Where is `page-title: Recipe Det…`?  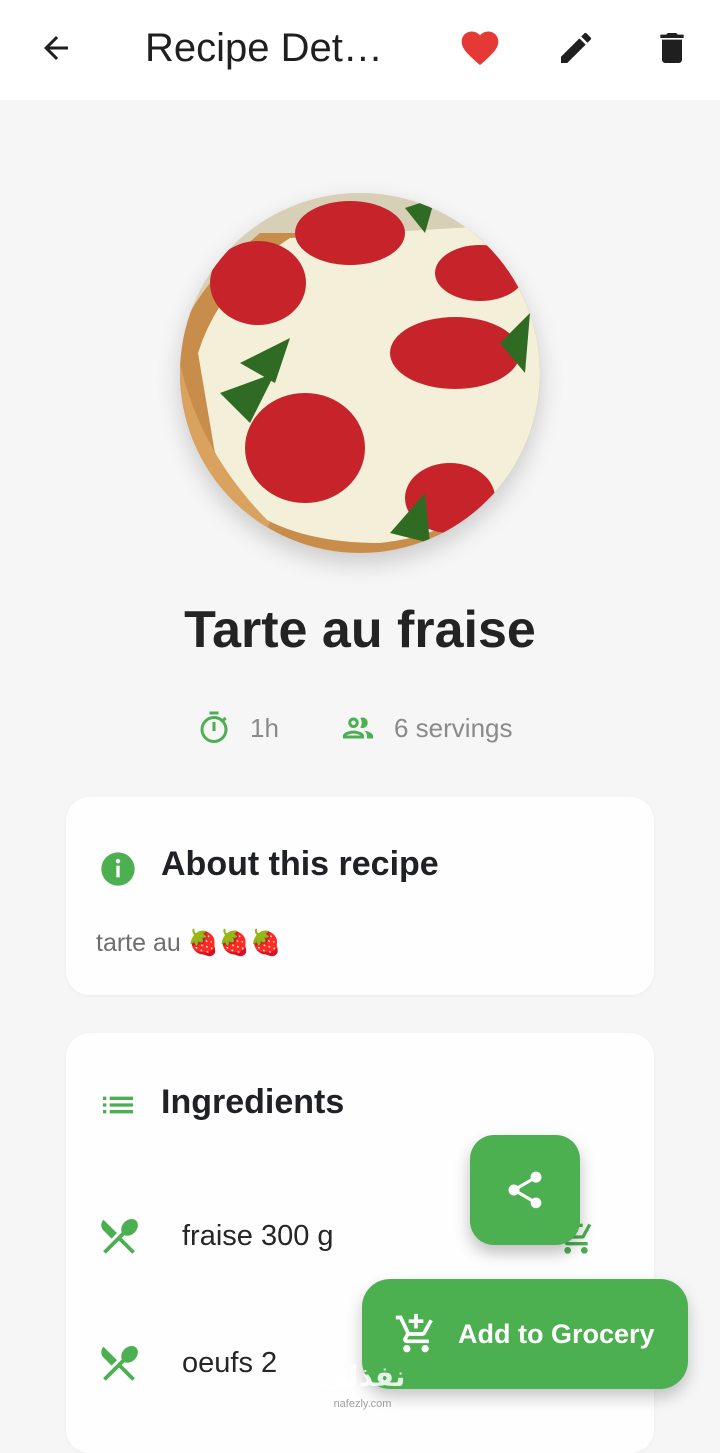 page-title: Recipe Det… is located at coordinates (264, 48).